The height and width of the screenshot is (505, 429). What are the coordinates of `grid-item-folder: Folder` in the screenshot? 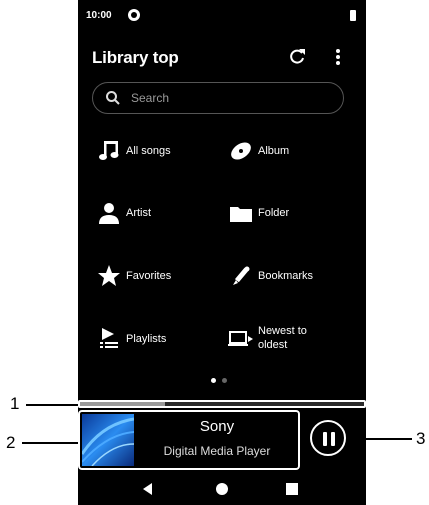 It's located at (293, 214).